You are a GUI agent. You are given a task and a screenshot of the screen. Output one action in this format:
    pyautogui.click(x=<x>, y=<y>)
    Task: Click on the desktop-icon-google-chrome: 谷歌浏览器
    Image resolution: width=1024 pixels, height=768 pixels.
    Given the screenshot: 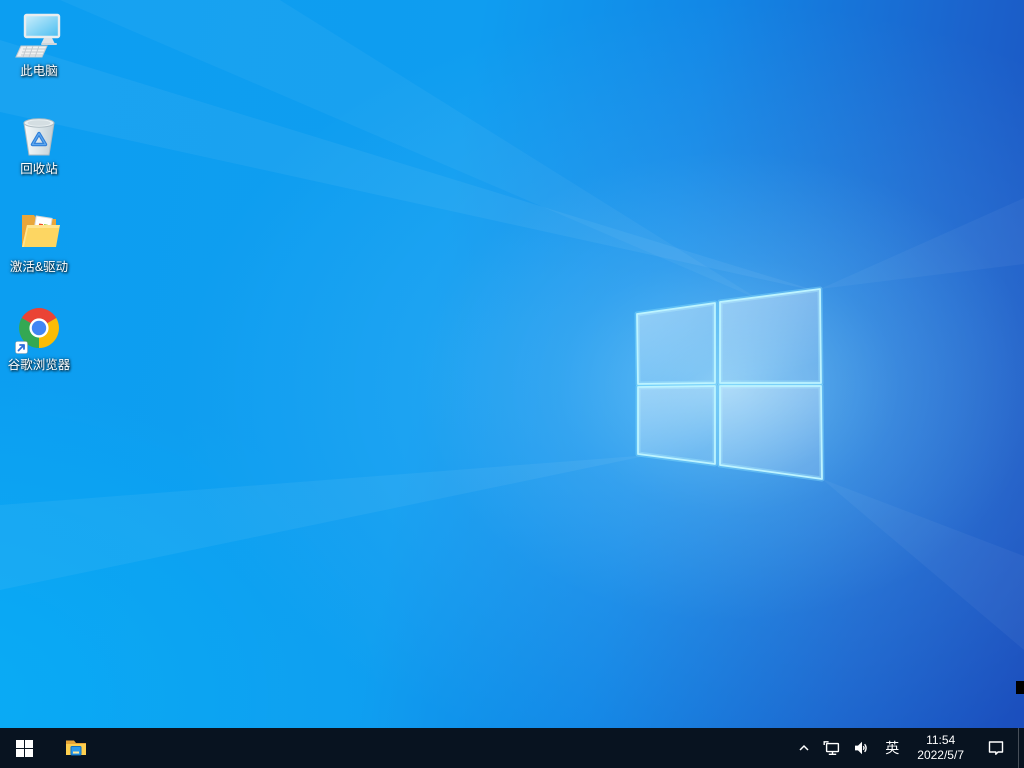 What is the action you would take?
    pyautogui.click(x=39, y=350)
    